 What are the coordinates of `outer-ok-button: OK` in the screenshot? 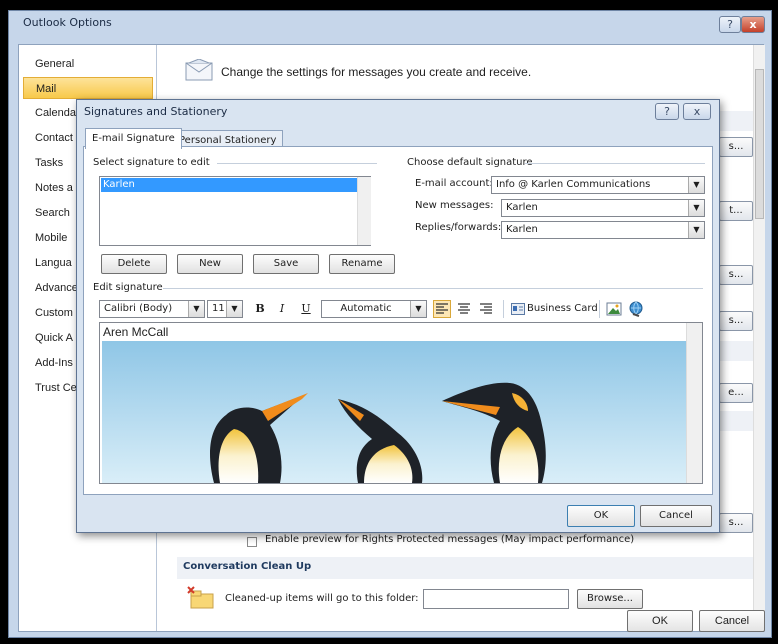 It's located at (660, 621).